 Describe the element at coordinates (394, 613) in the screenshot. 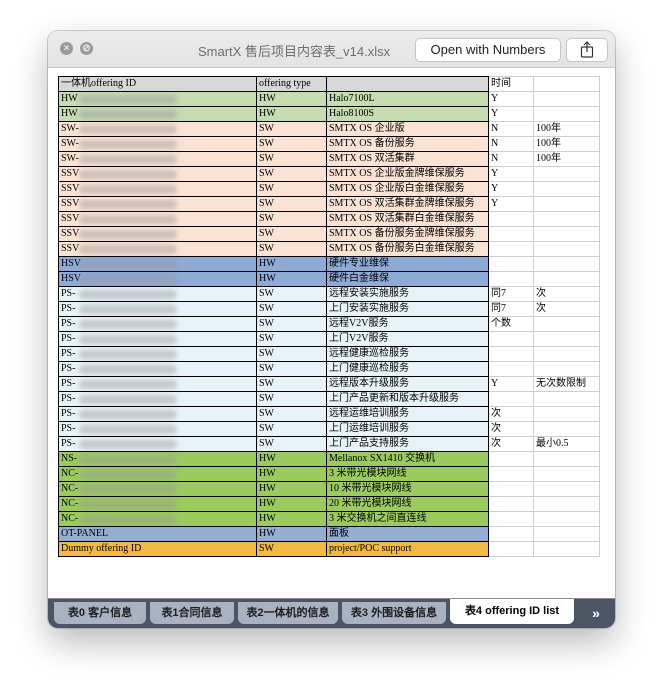

I see `tab-sheet-3: 表3 外围设备信息` at that location.